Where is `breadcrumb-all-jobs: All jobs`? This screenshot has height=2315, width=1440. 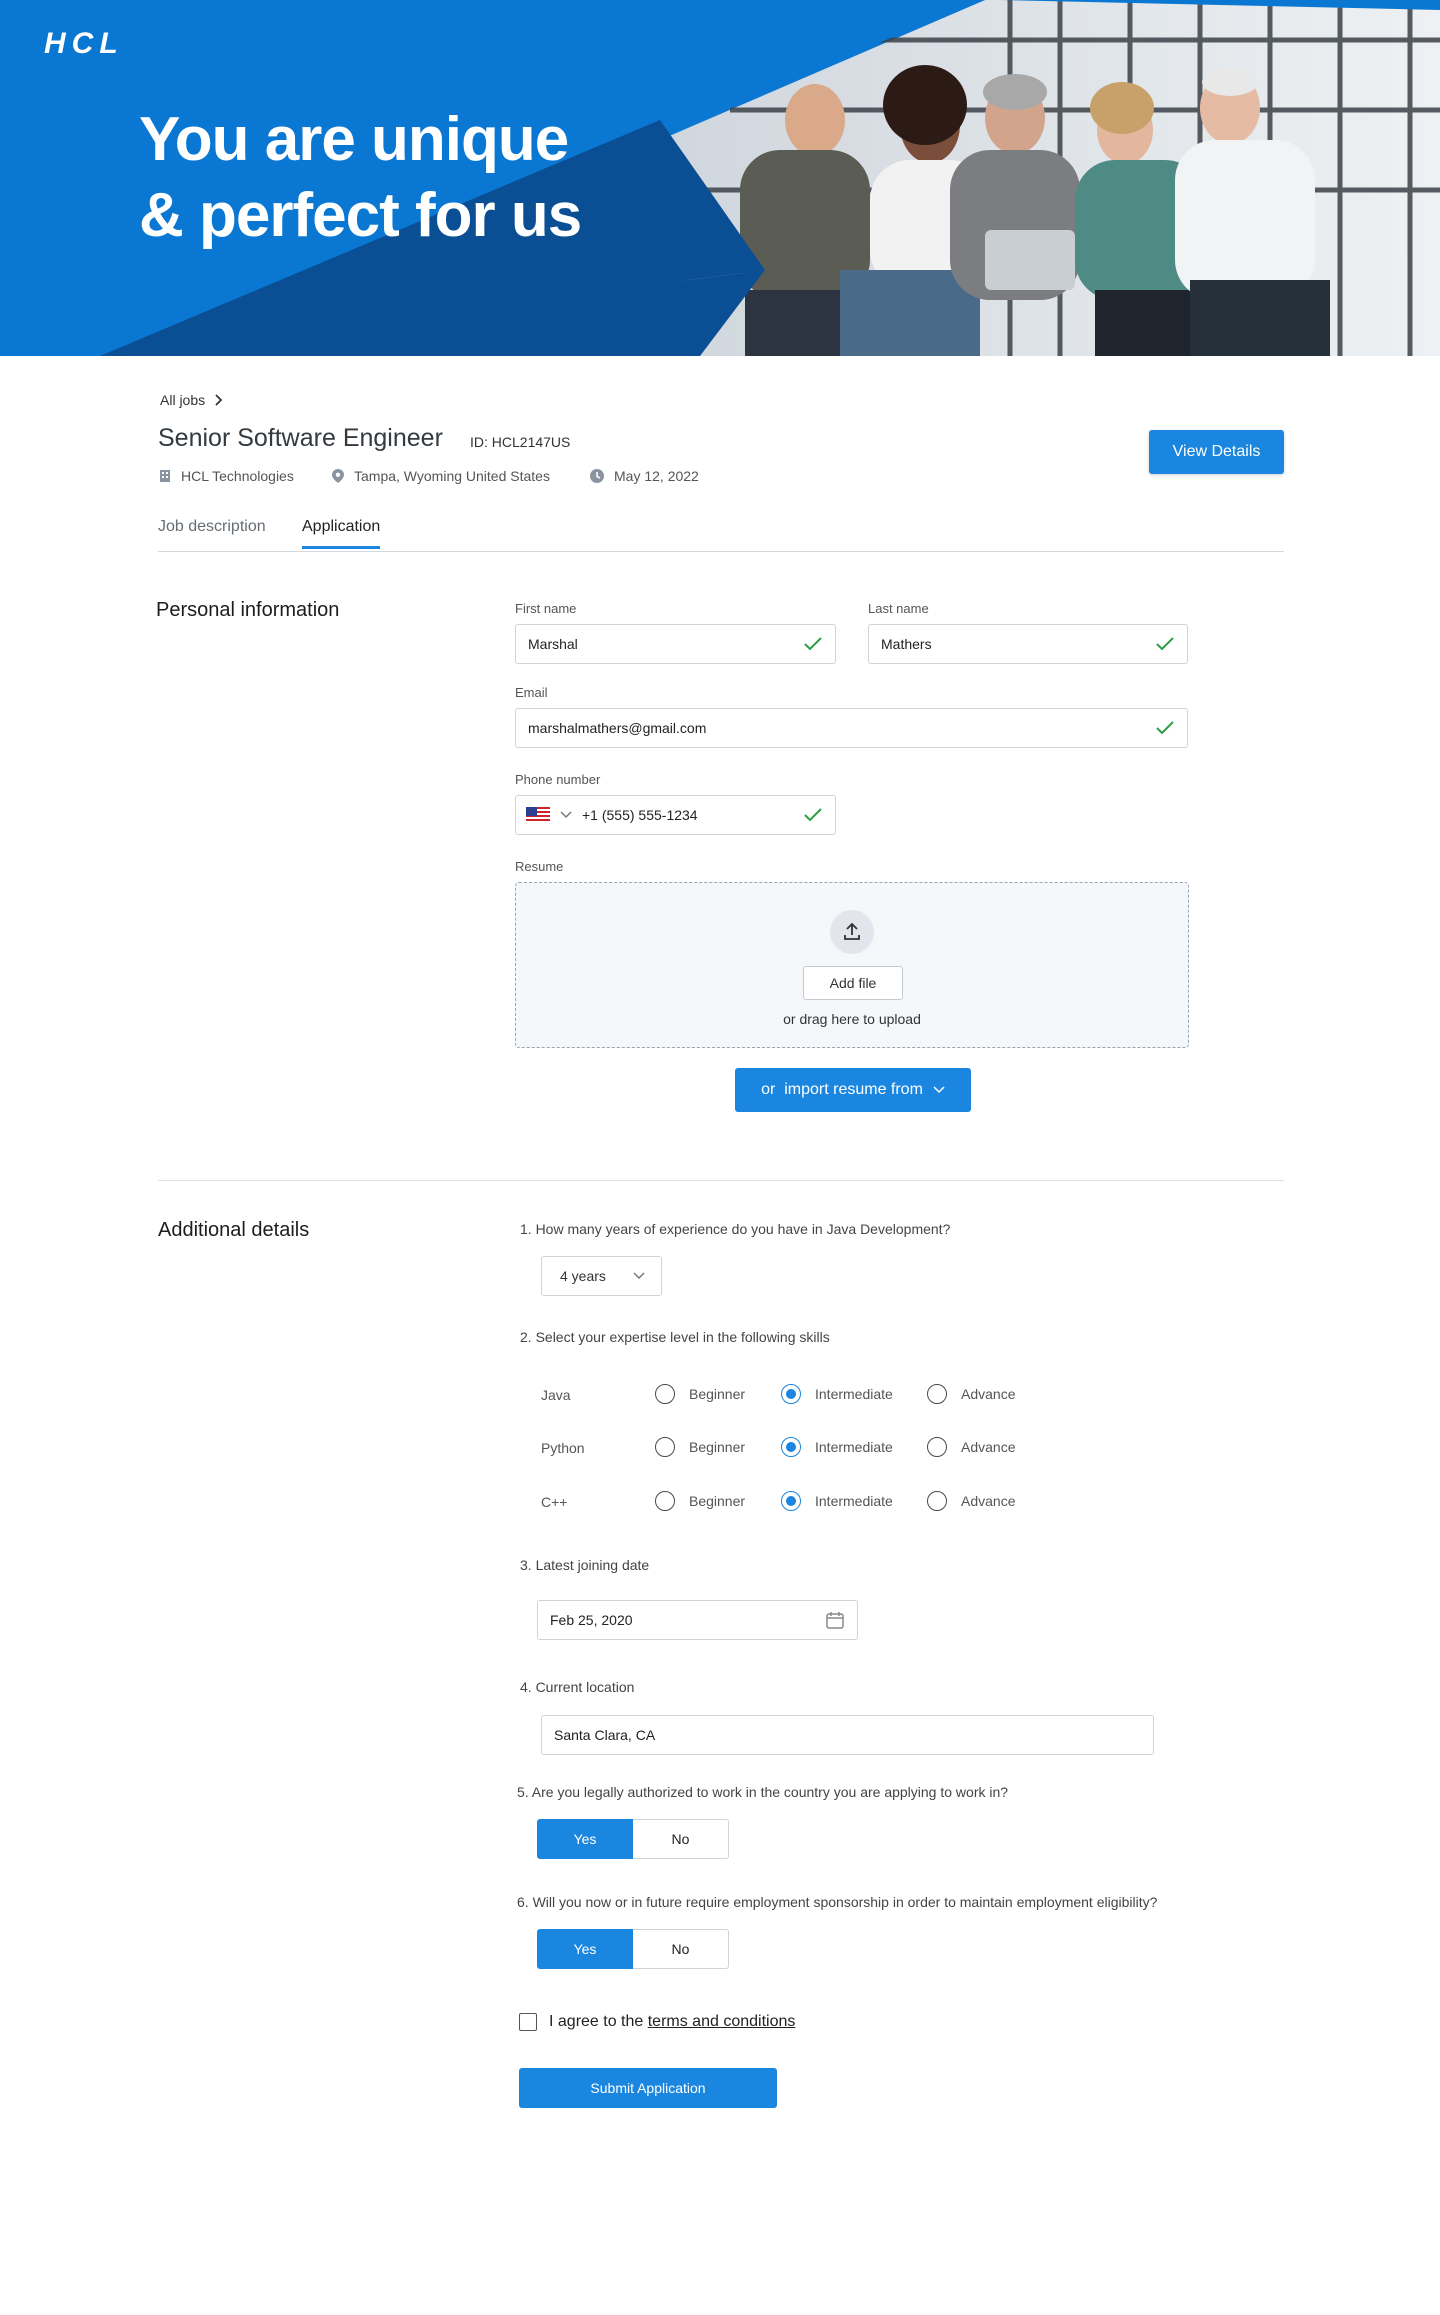
breadcrumb-all-jobs: All jobs is located at coordinates (182, 400).